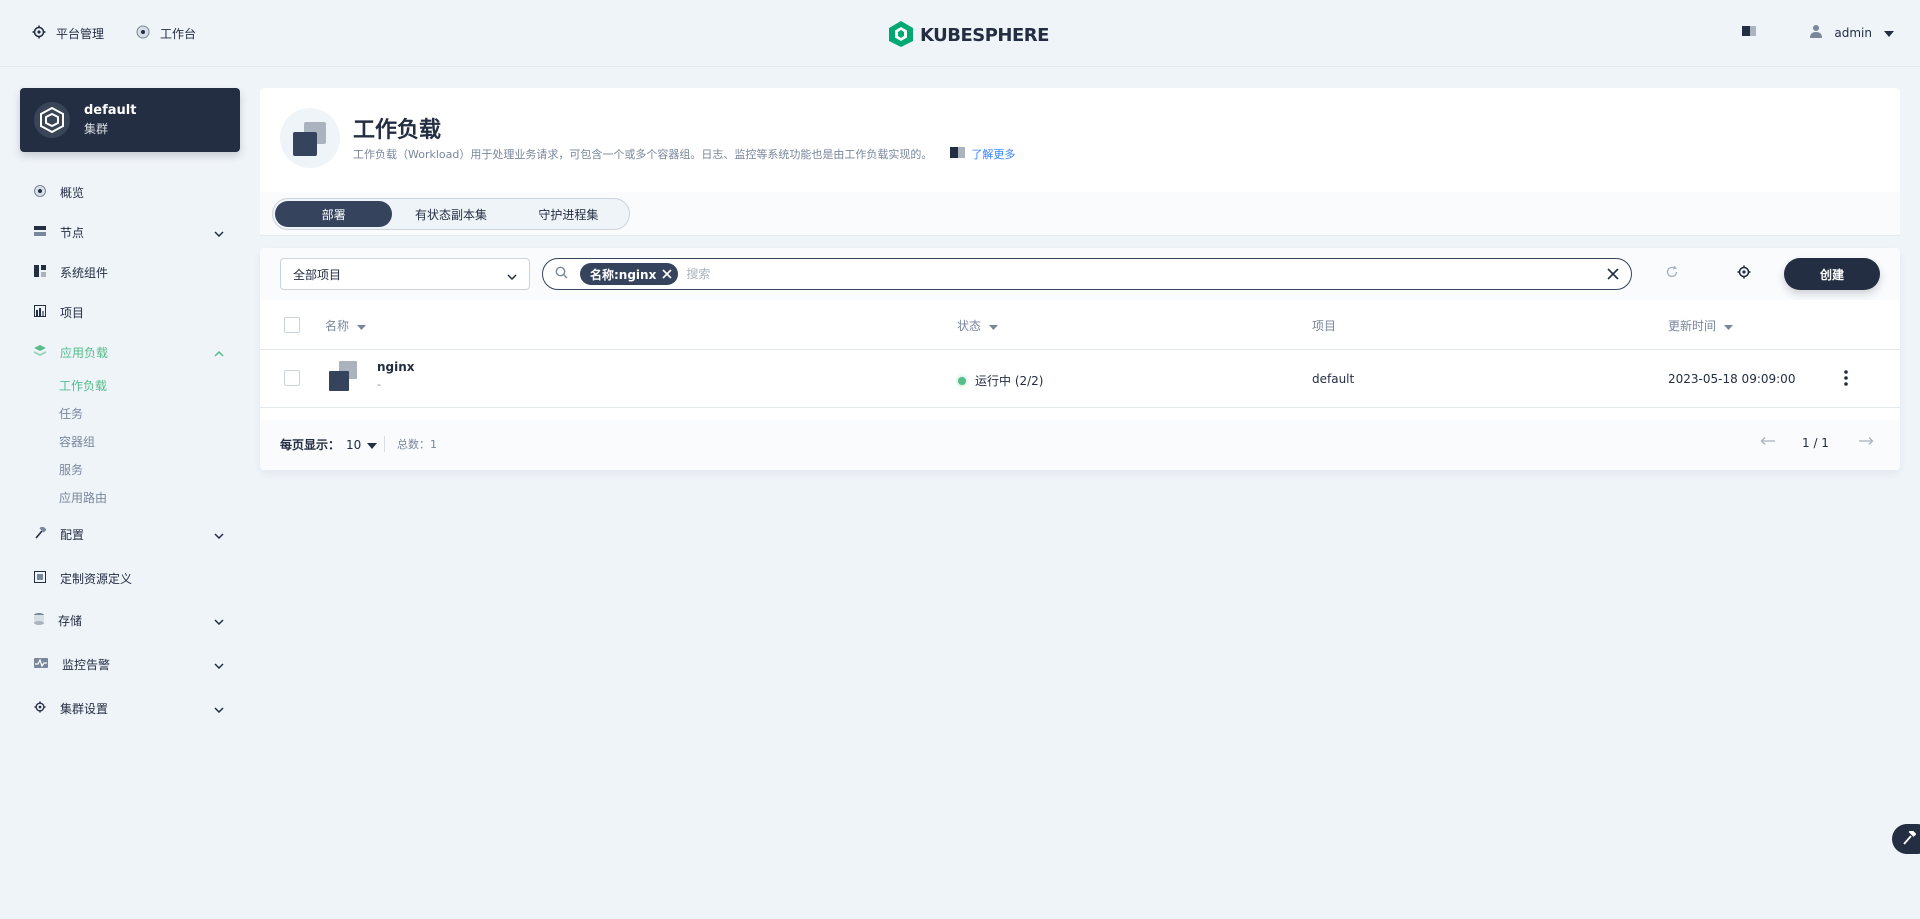  Describe the element at coordinates (130, 232) in the screenshot. I see `sidebar-item-nodes: 节点` at that location.